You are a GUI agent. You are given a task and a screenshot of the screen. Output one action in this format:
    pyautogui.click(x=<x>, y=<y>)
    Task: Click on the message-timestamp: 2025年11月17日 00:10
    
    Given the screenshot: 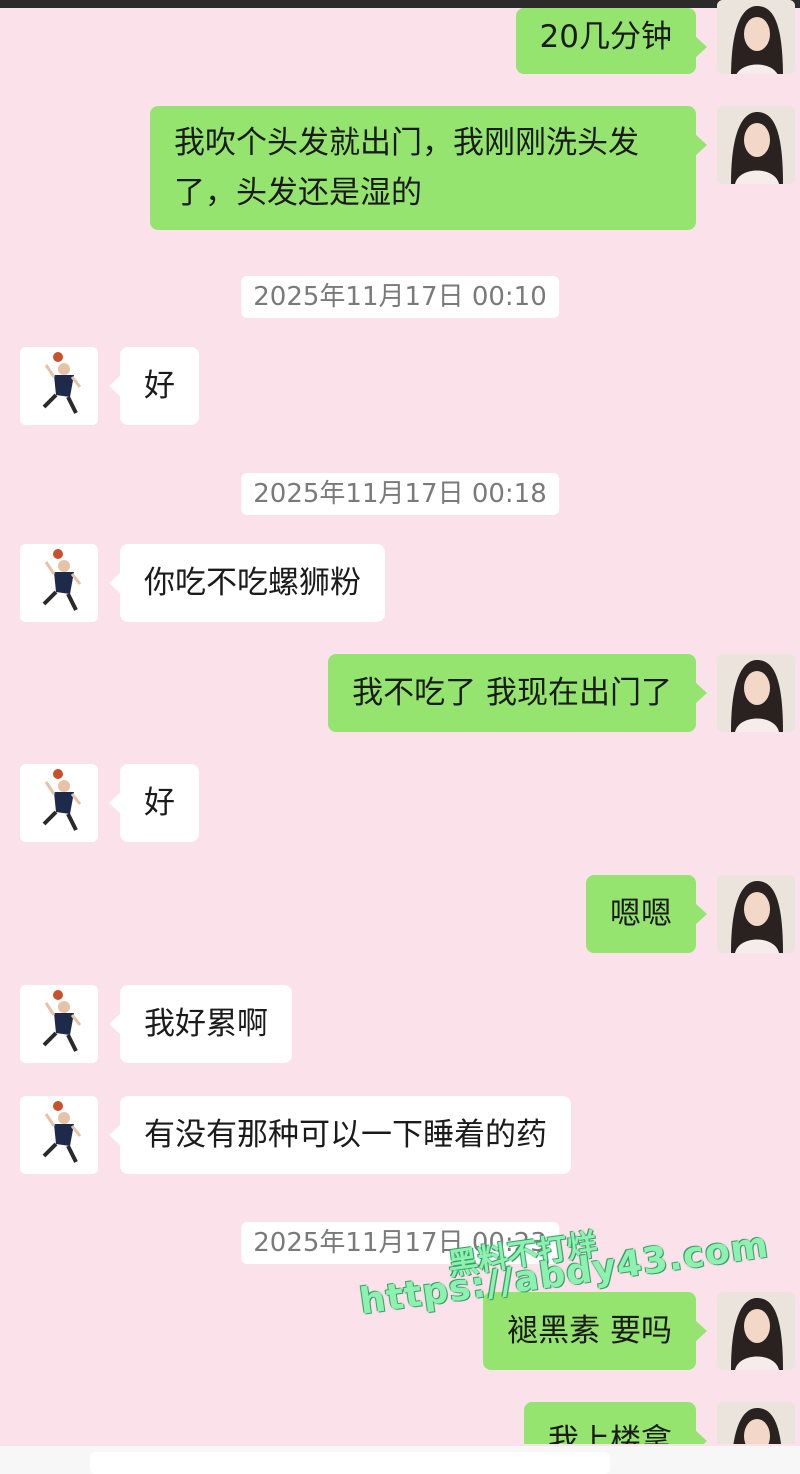 What is the action you would take?
    pyautogui.click(x=400, y=297)
    